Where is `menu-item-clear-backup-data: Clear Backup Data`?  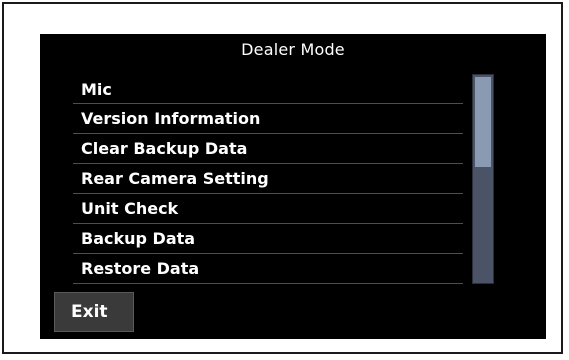 menu-item-clear-backup-data: Clear Backup Data is located at coordinates (268, 149).